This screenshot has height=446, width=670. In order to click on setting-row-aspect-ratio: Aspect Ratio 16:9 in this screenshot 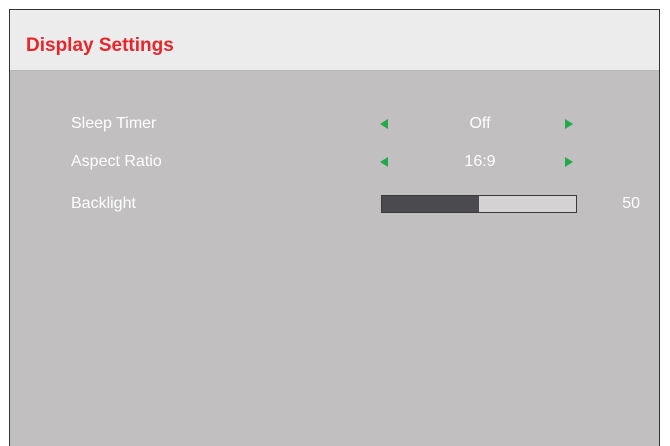, I will do `click(334, 162)`.